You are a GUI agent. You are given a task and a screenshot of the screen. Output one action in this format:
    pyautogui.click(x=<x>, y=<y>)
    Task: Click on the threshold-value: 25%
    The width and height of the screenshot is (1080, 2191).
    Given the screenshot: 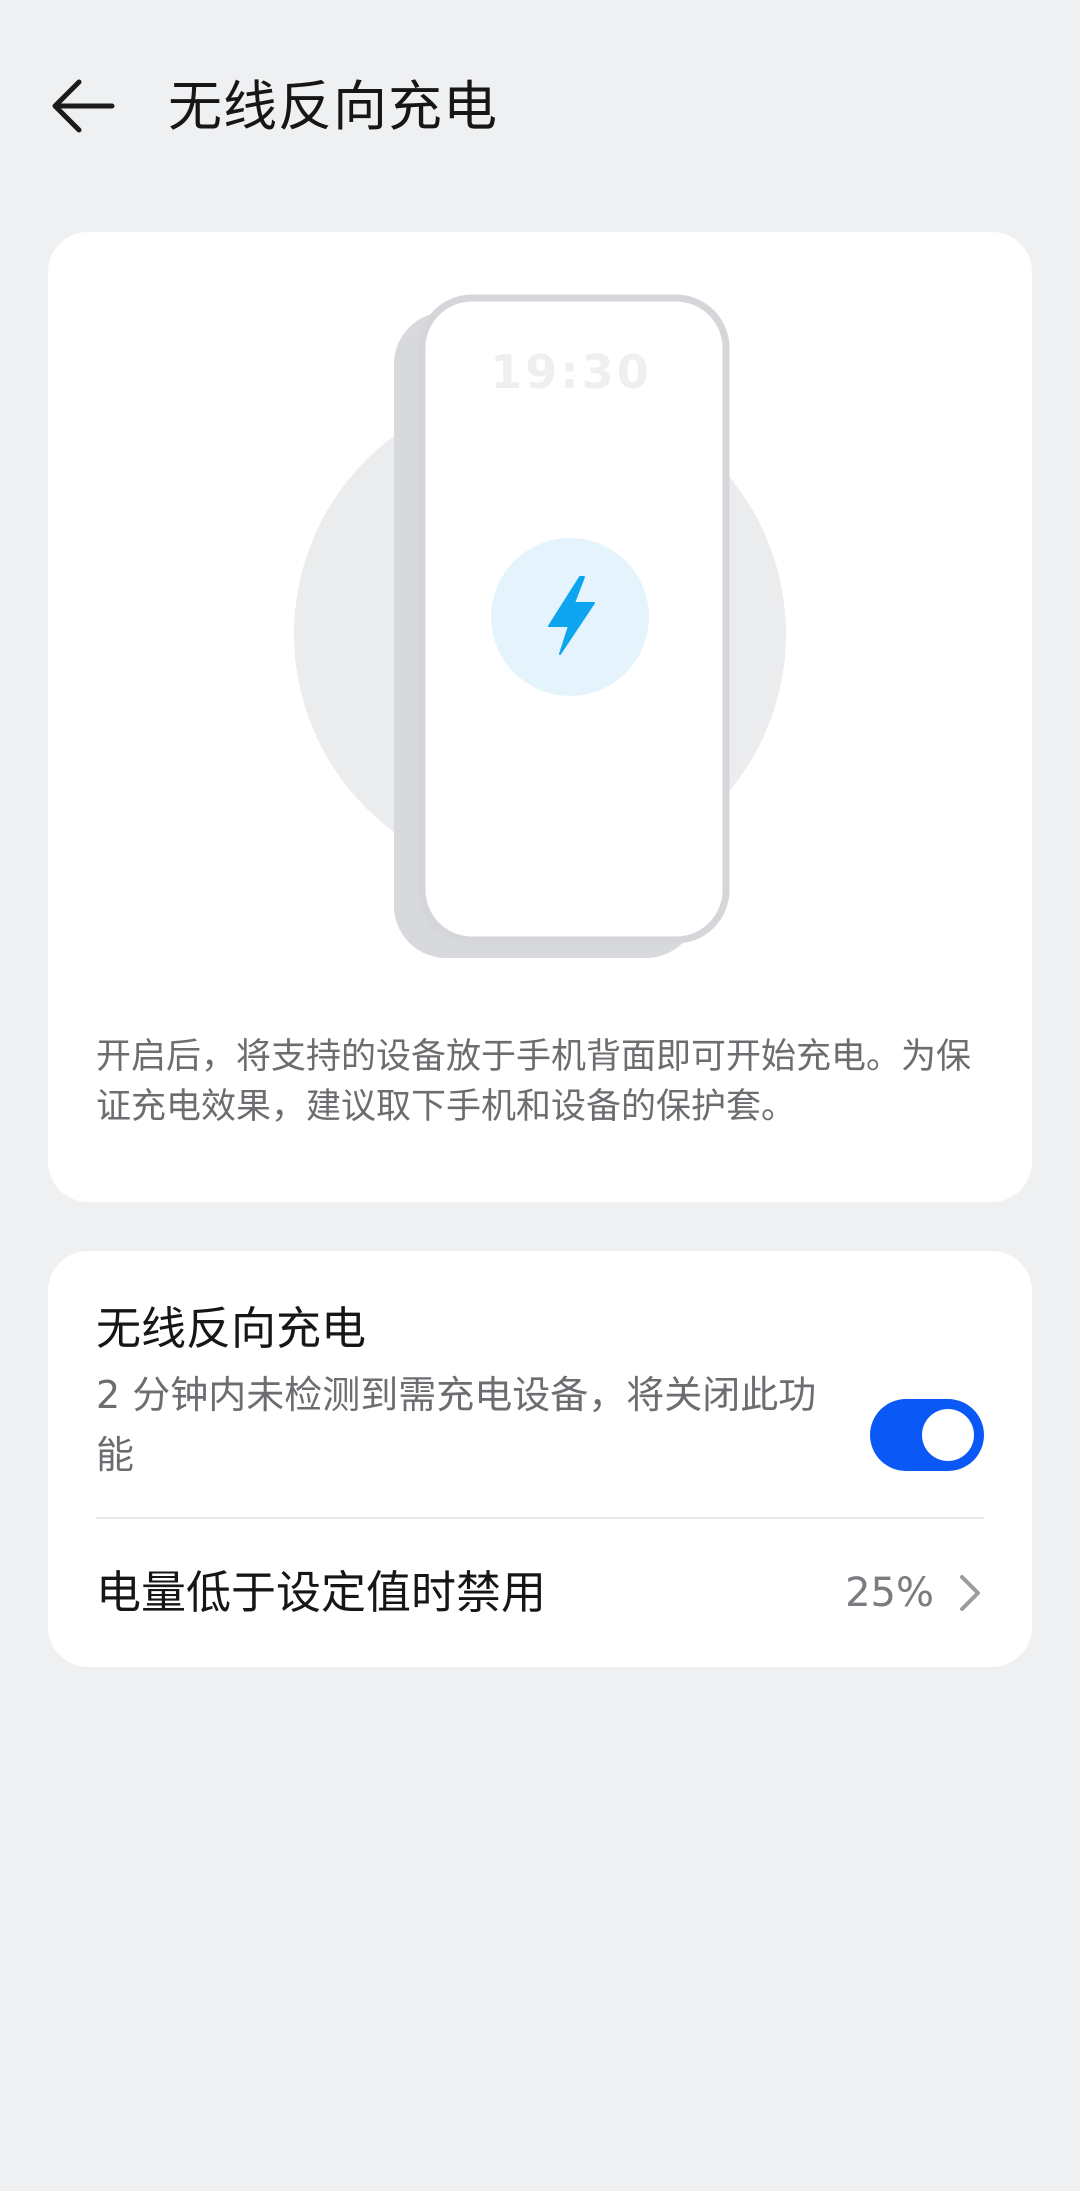 What is the action you would take?
    pyautogui.click(x=889, y=1593)
    